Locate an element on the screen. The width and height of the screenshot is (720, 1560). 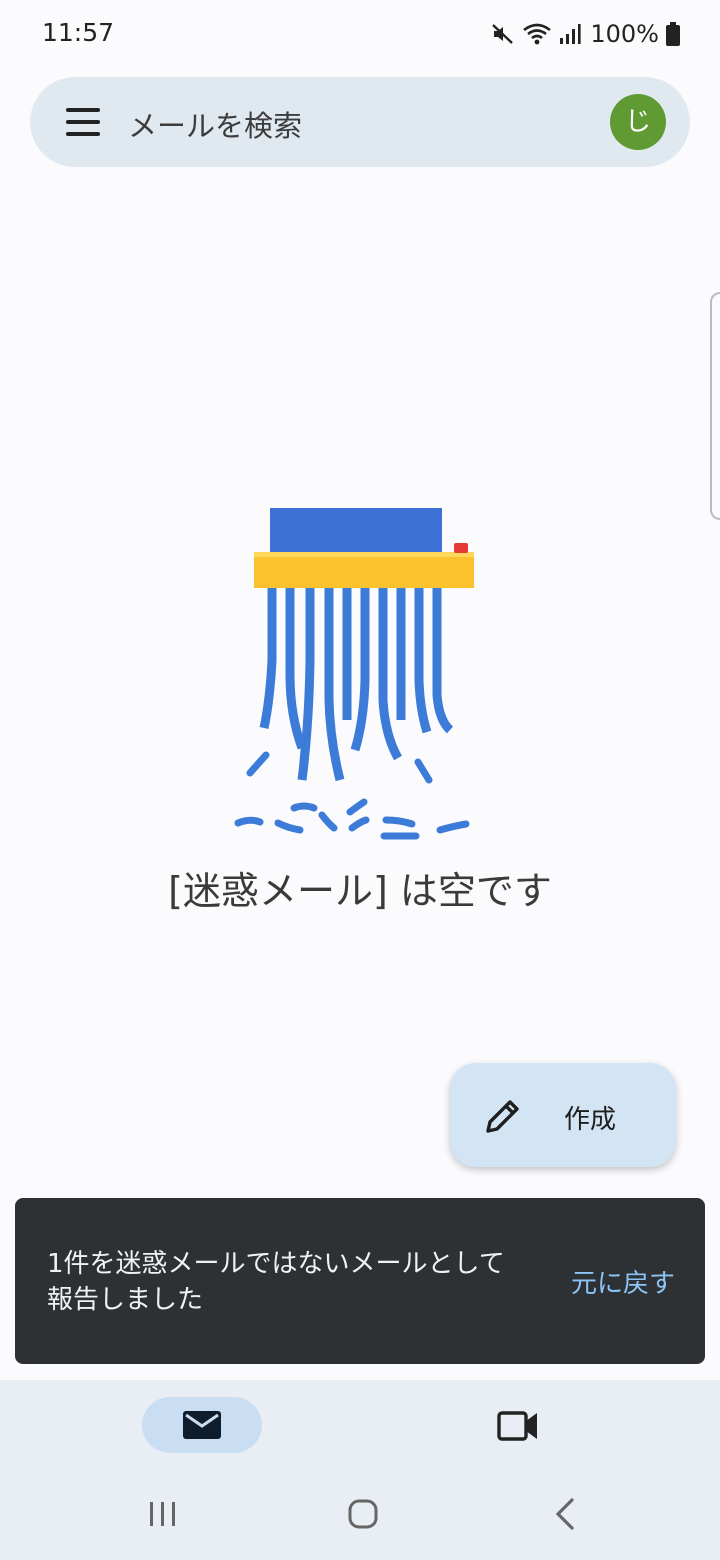
search-bar: メールを検索 じ is located at coordinates (360, 122).